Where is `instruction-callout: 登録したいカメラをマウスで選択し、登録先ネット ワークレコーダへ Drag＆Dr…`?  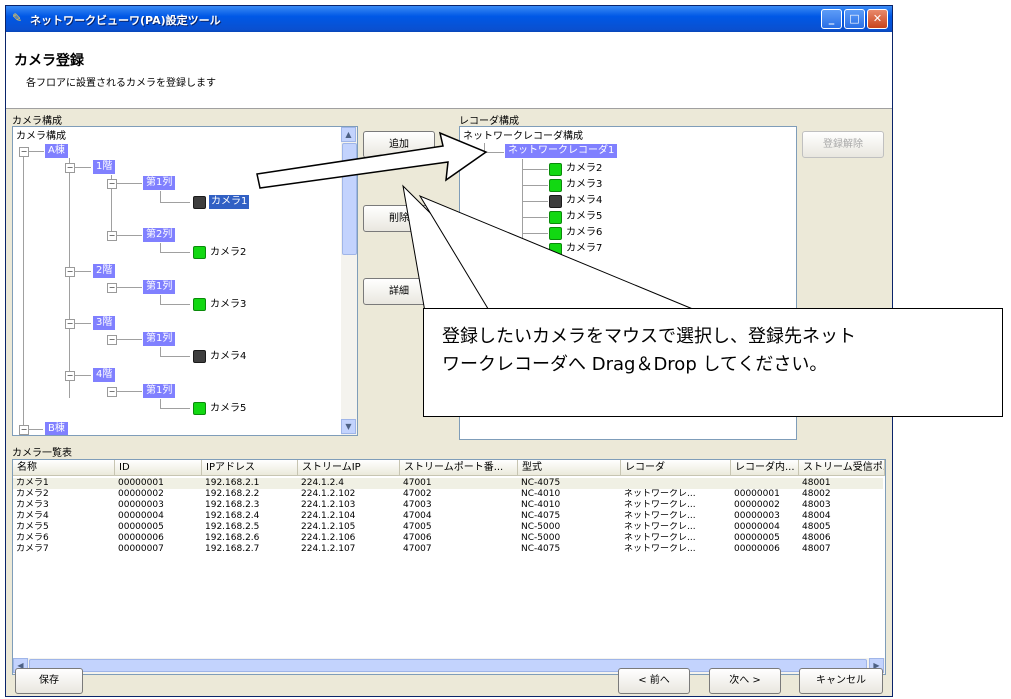
instruction-callout: 登録したいカメラをマウスで選択し、登録先ネット ワークレコーダへ Drag＆Dr… is located at coordinates (713, 362).